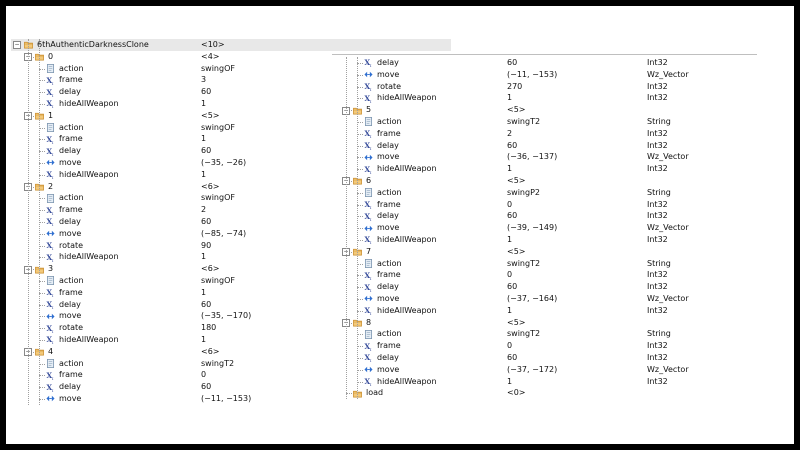  What do you see at coordinates (544, 87) in the screenshot?
I see `tree-property-row: X I rotate 270 Int32` at bounding box center [544, 87].